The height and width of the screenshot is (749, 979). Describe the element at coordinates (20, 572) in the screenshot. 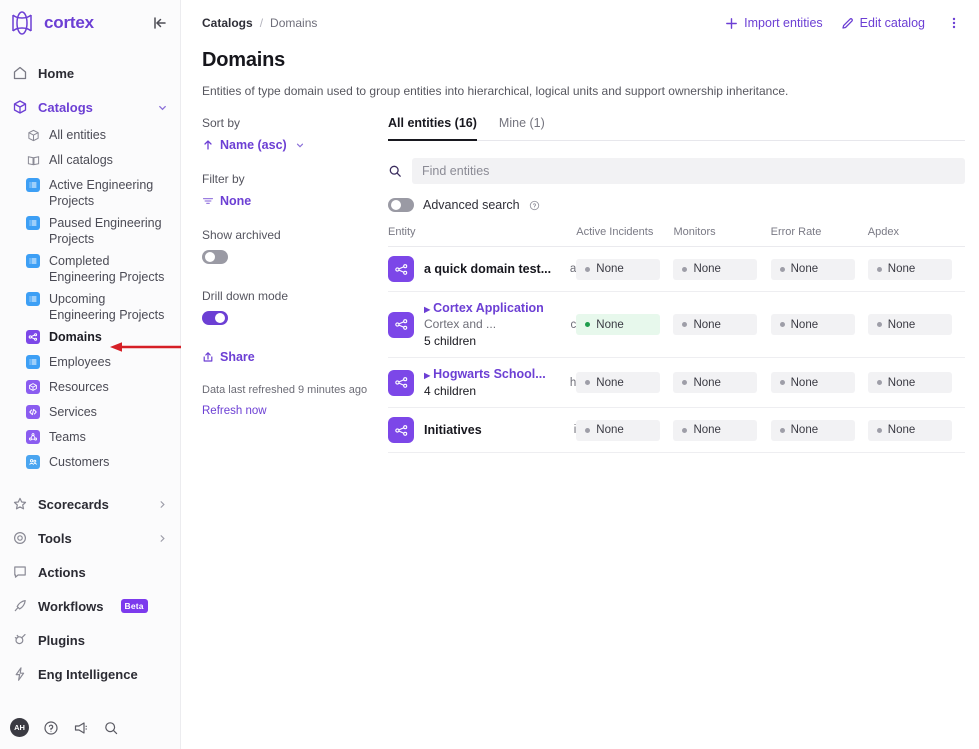

I see `actions-icon` at that location.